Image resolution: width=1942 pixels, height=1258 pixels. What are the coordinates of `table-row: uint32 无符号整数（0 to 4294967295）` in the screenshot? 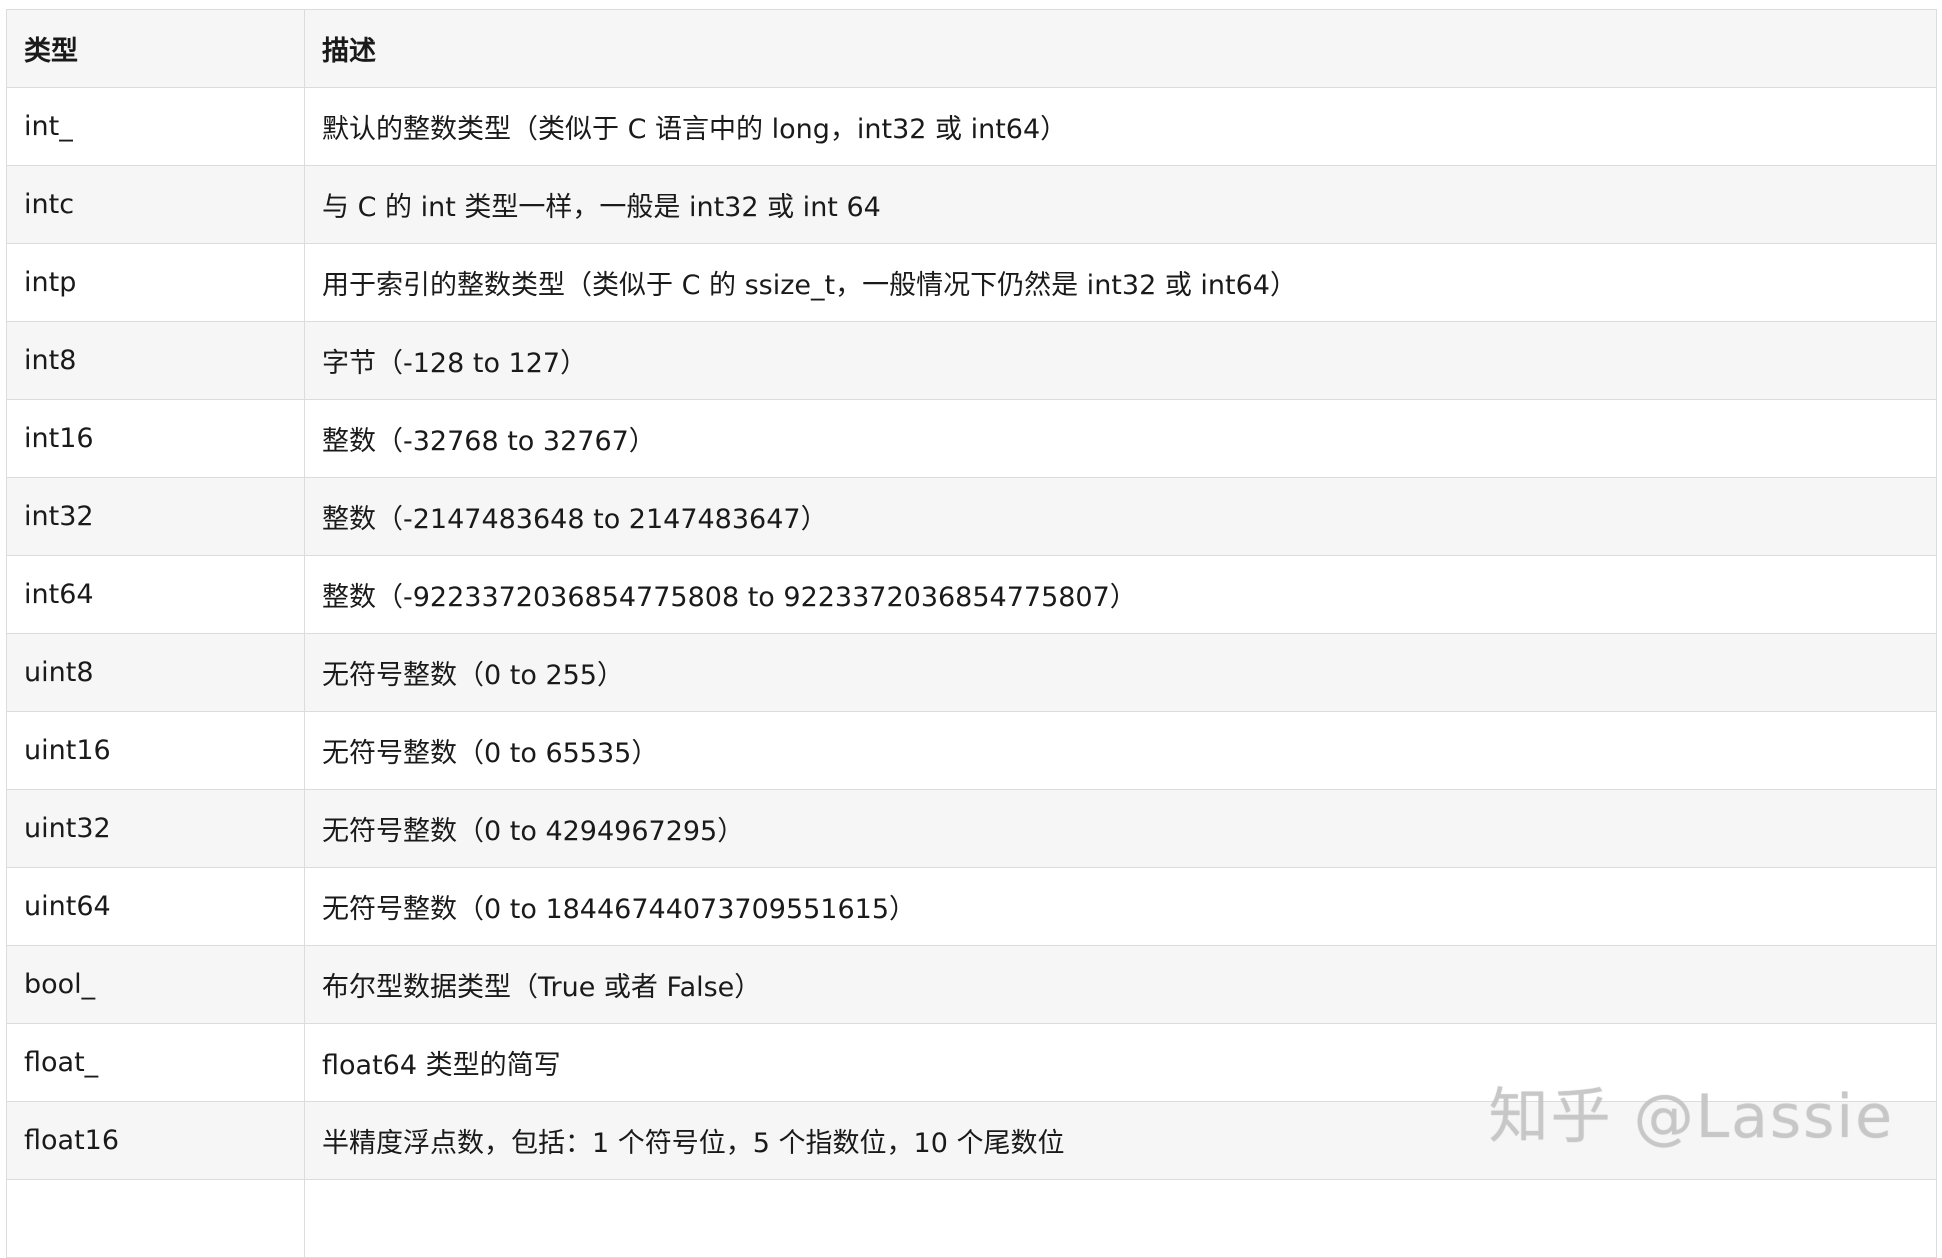 It's located at (971, 828).